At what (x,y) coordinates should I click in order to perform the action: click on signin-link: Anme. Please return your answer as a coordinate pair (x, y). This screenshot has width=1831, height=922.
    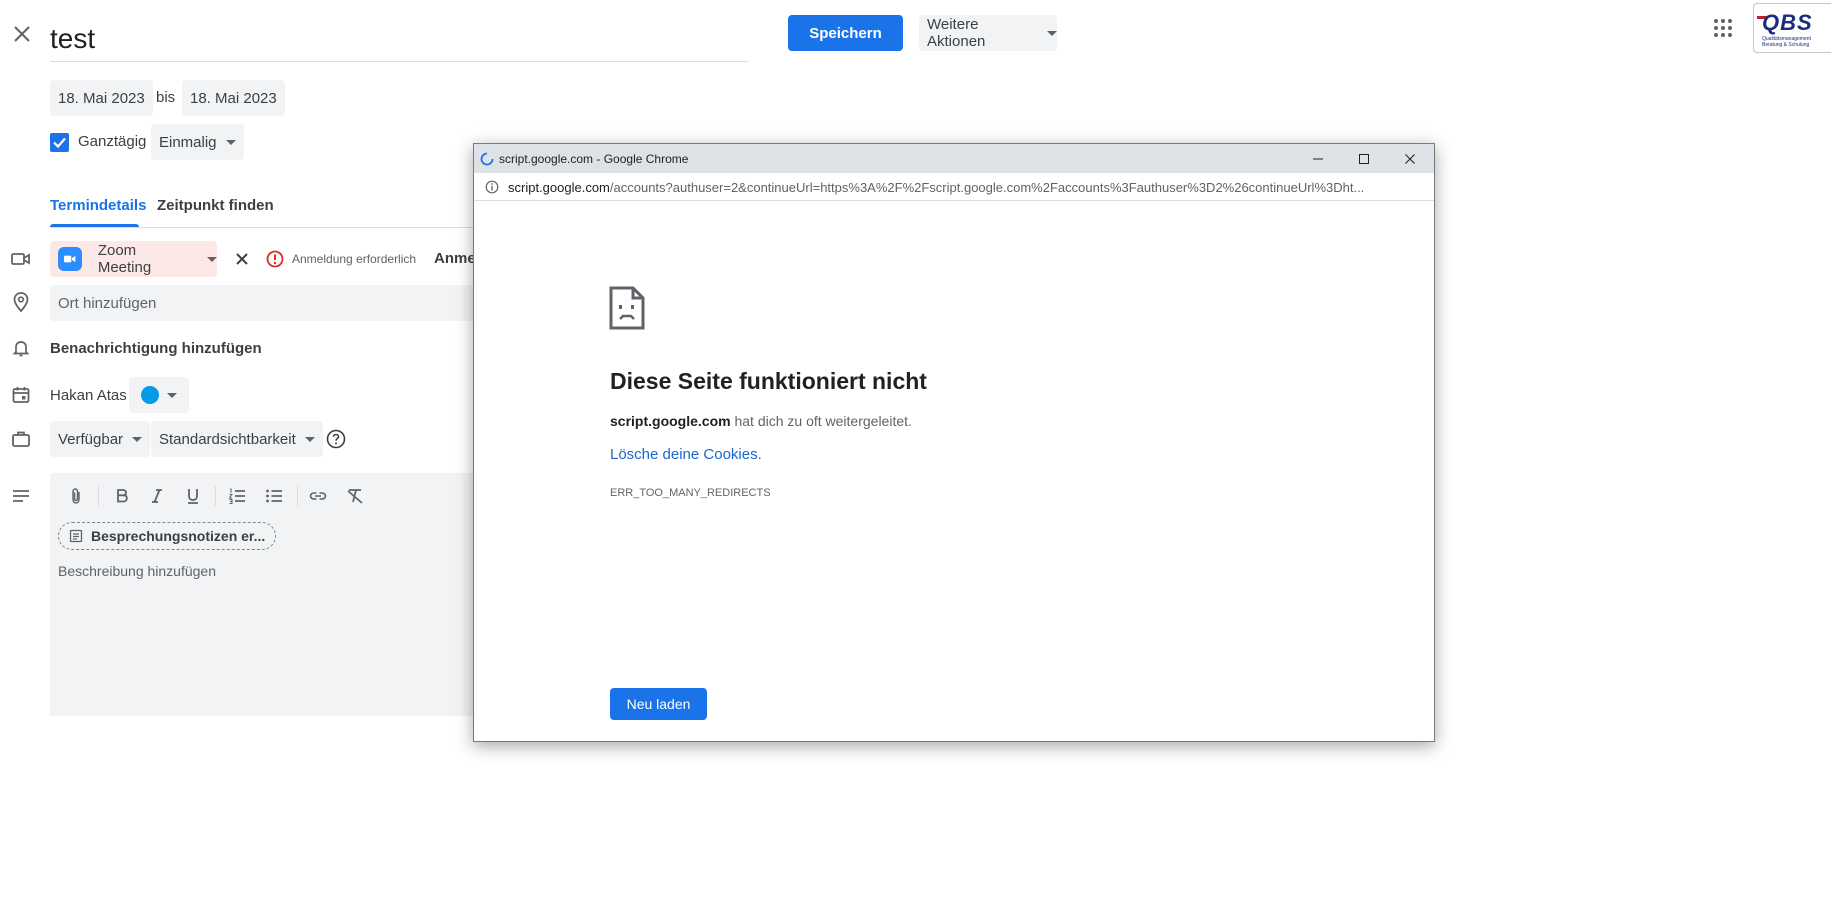
    Looking at the image, I should click on (455, 258).